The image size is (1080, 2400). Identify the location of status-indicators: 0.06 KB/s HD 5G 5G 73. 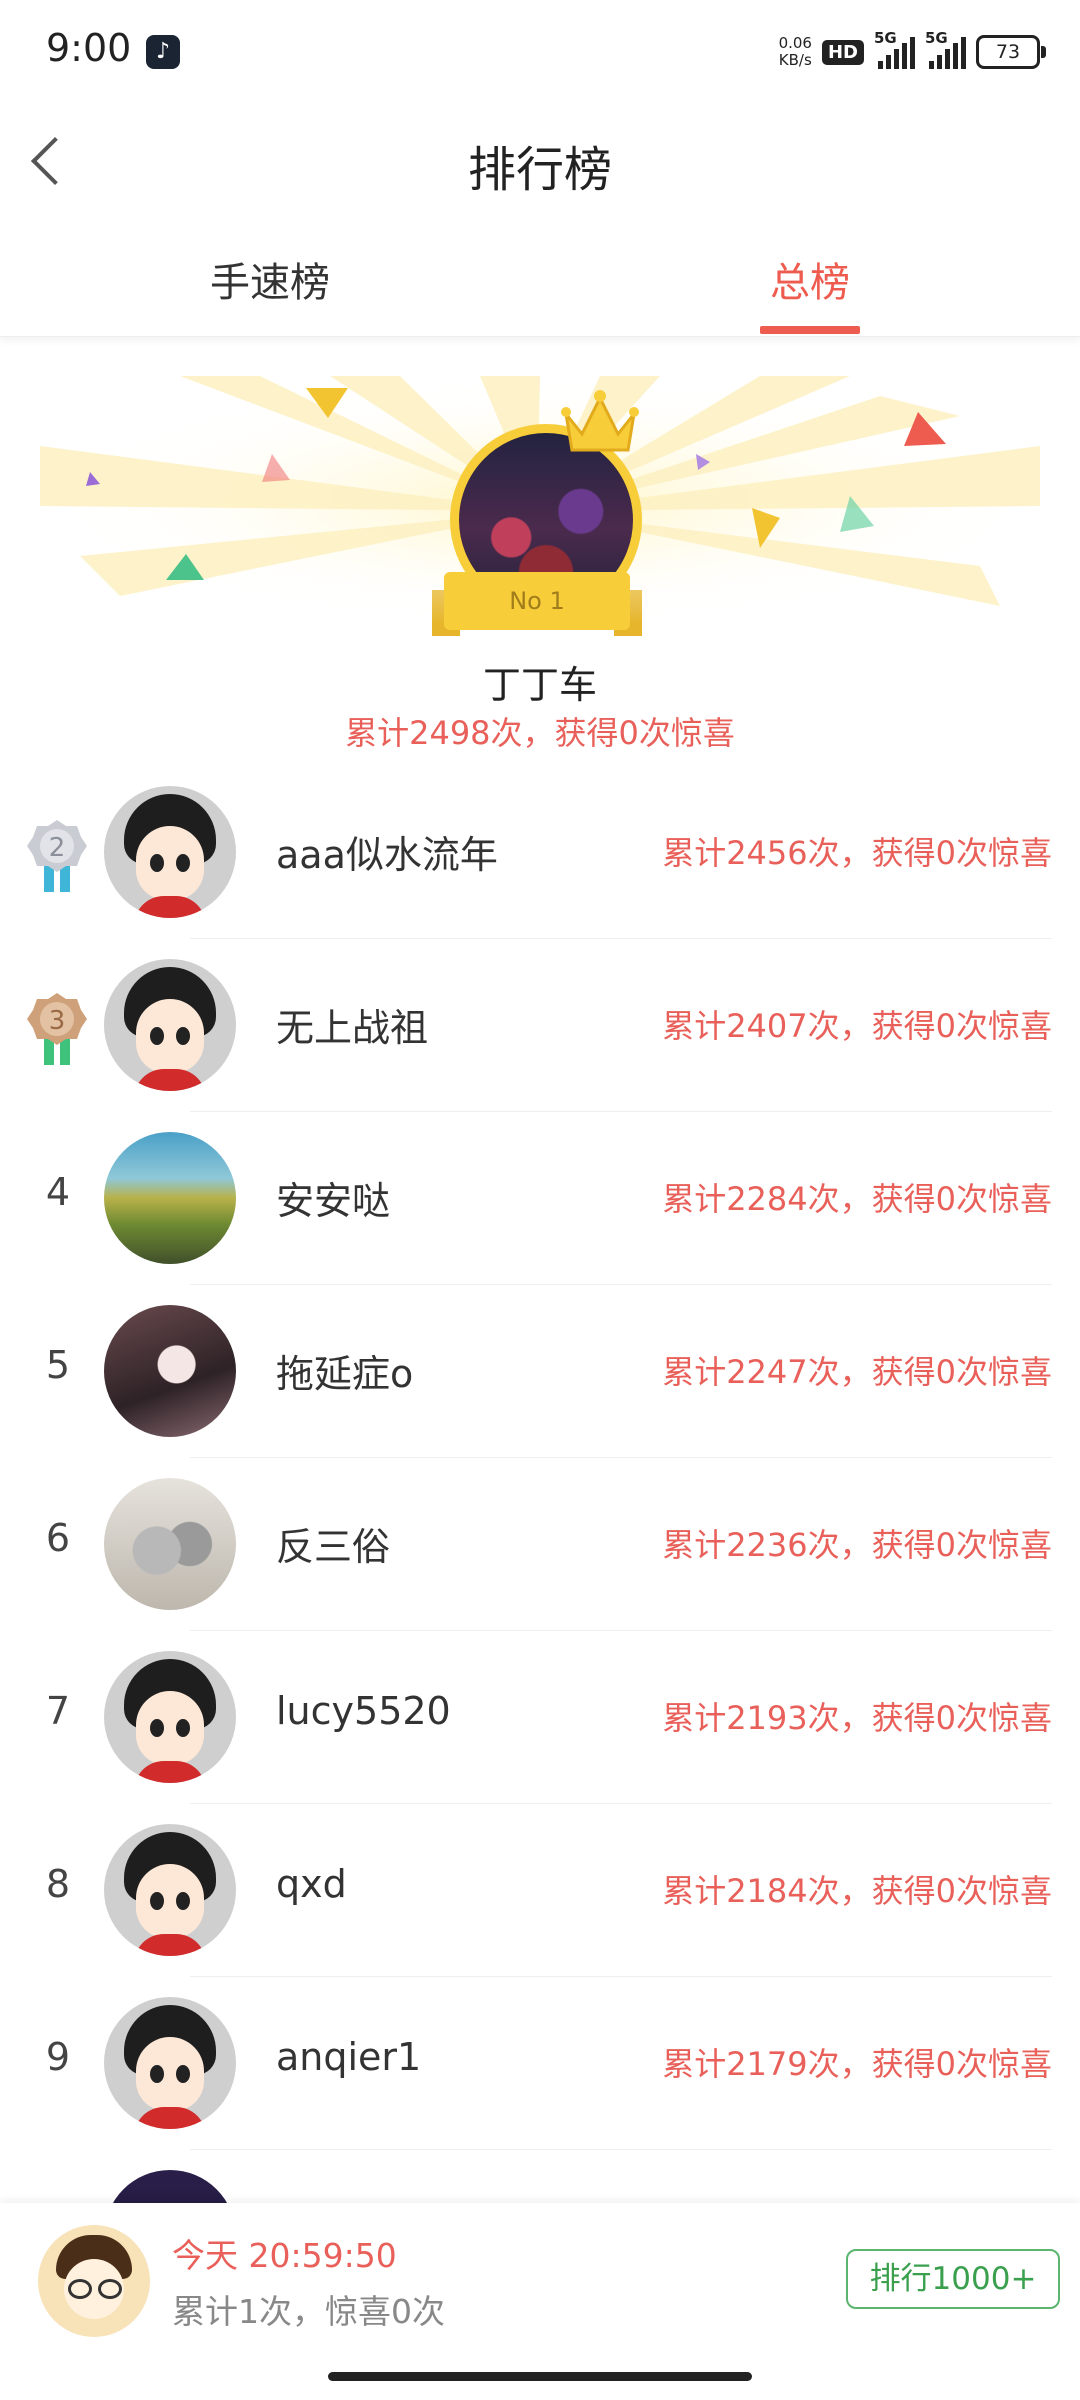
(912, 51).